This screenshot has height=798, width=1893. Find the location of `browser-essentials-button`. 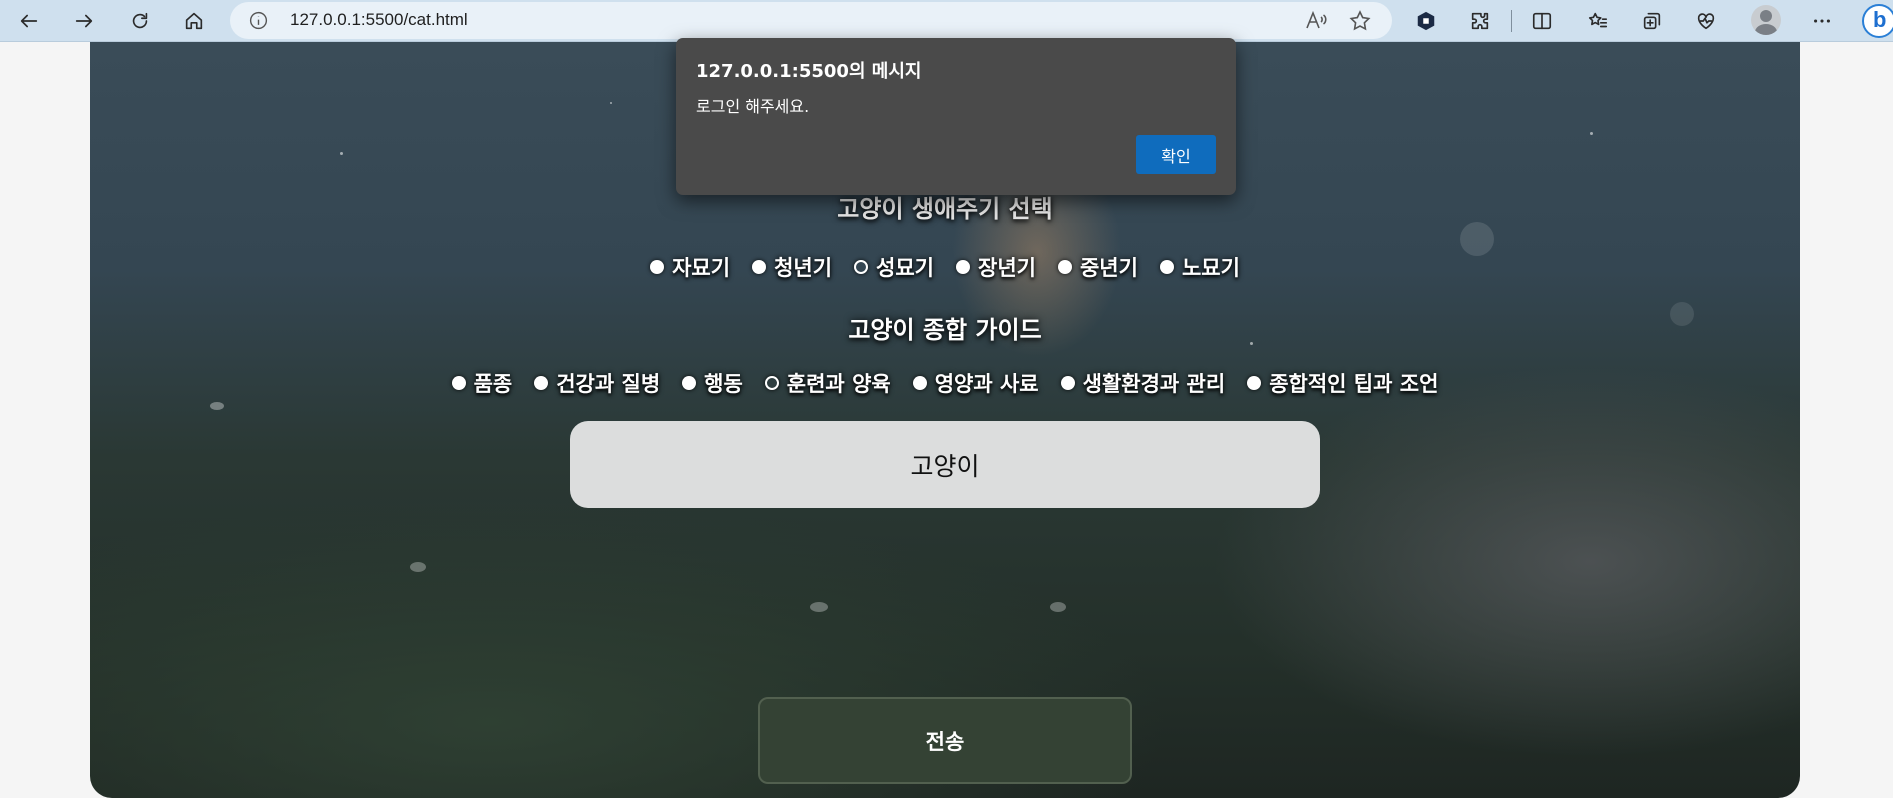

browser-essentials-button is located at coordinates (1706, 21).